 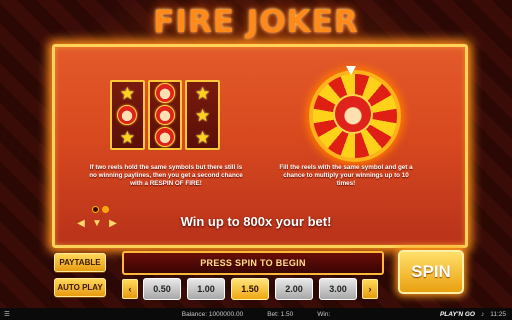 What do you see at coordinates (431, 272) in the screenshot?
I see `spin-button: SPIN` at bounding box center [431, 272].